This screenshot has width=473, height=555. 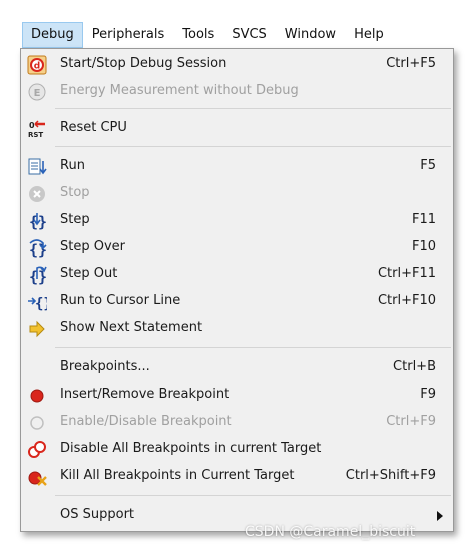 What do you see at coordinates (237, 423) in the screenshot?
I see `menu-item-enable-disable-breakpoint: Enable/Disable Breakpoint Ctrl+F9` at bounding box center [237, 423].